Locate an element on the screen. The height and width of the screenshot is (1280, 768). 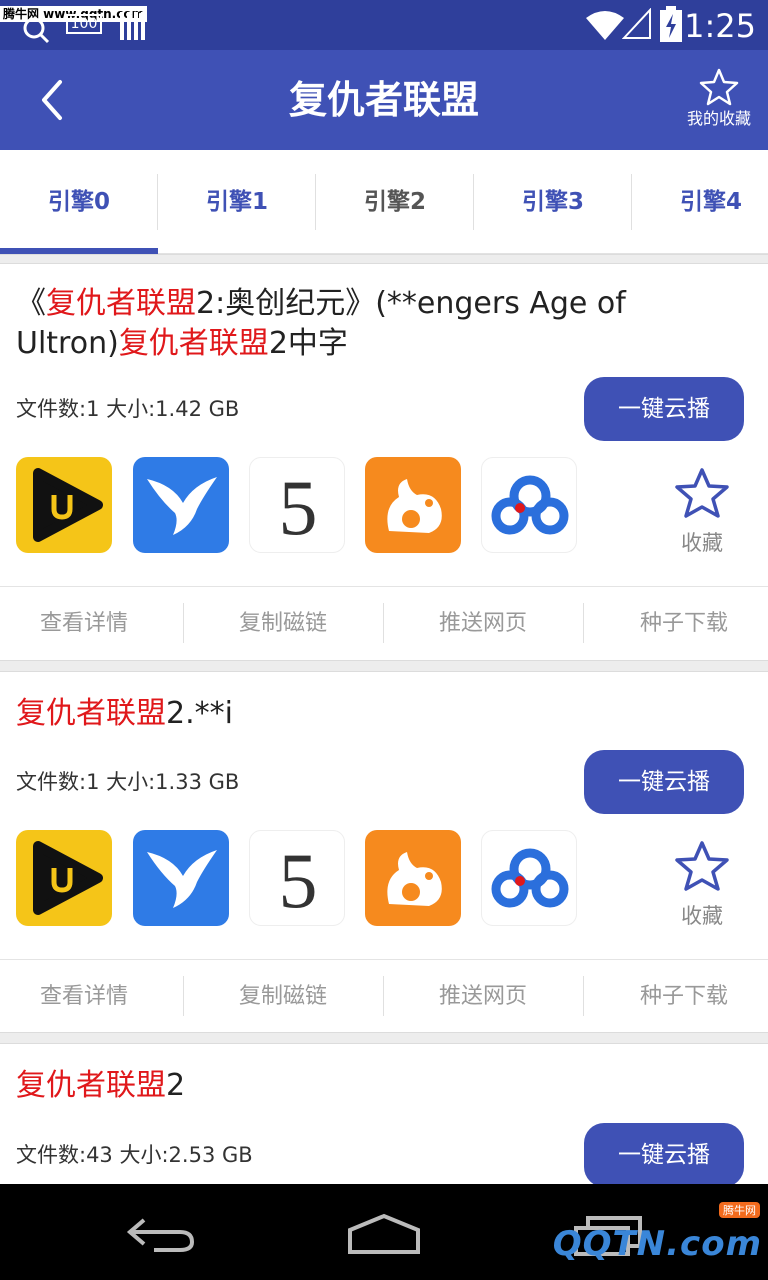
favorites-label: 我的收藏 is located at coordinates (718, 118).